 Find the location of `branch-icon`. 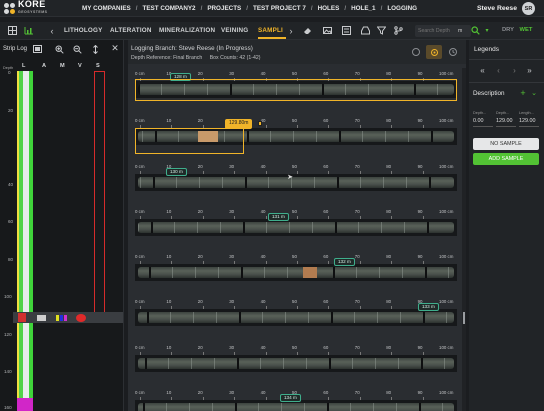

branch-icon is located at coordinates (398, 30).